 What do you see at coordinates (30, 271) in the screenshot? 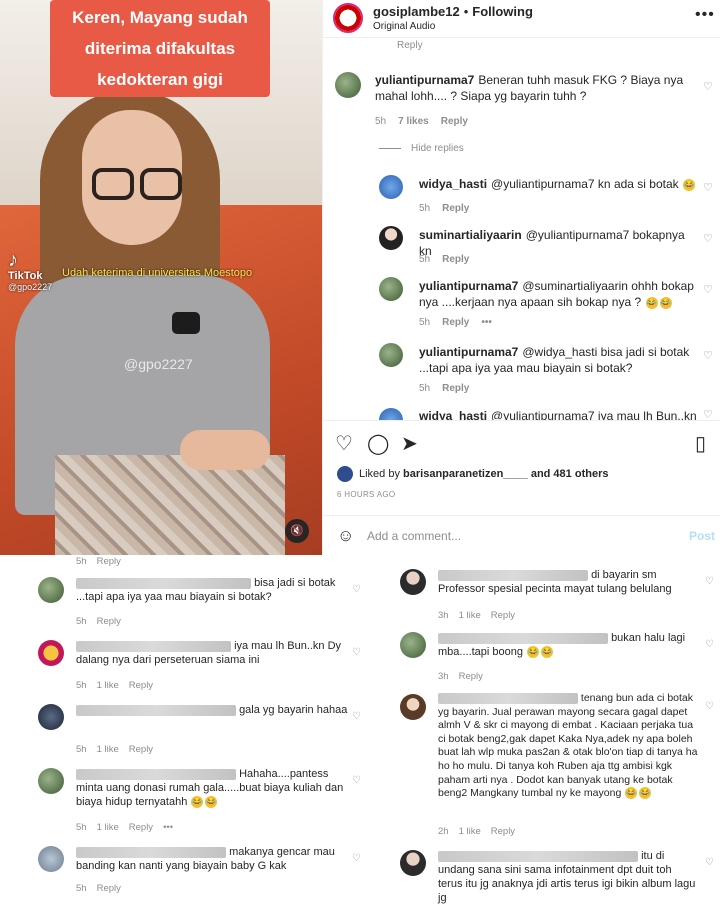
I see `tiktok-logo: ♪ TikTok @gpo2227` at bounding box center [30, 271].